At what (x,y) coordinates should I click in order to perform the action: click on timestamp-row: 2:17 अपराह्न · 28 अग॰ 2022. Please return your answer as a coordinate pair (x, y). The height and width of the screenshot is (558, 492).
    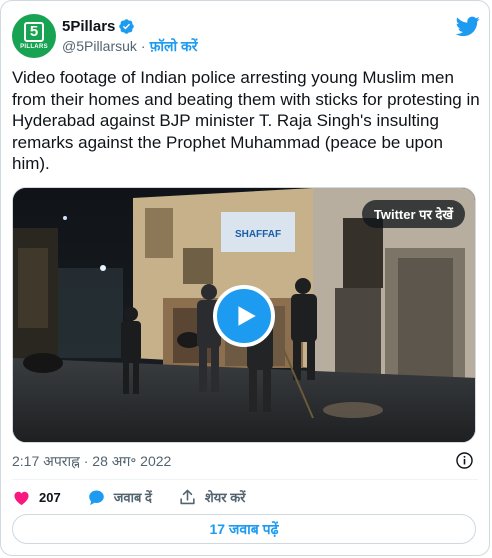
    Looking at the image, I should click on (245, 461).